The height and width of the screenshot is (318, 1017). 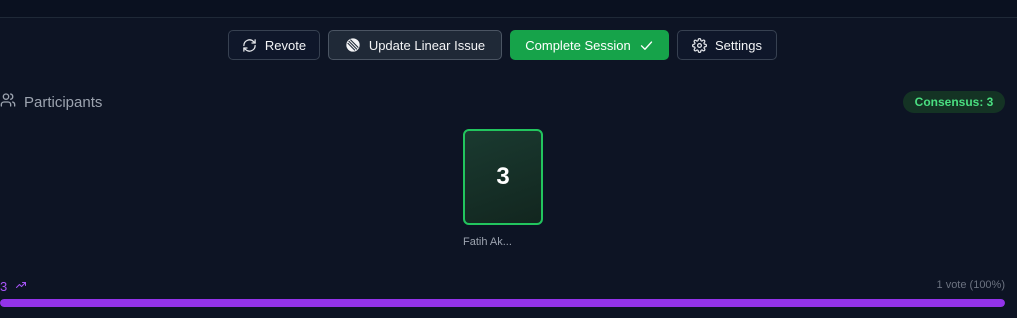 What do you see at coordinates (249, 45) in the screenshot?
I see `refresh-icon` at bounding box center [249, 45].